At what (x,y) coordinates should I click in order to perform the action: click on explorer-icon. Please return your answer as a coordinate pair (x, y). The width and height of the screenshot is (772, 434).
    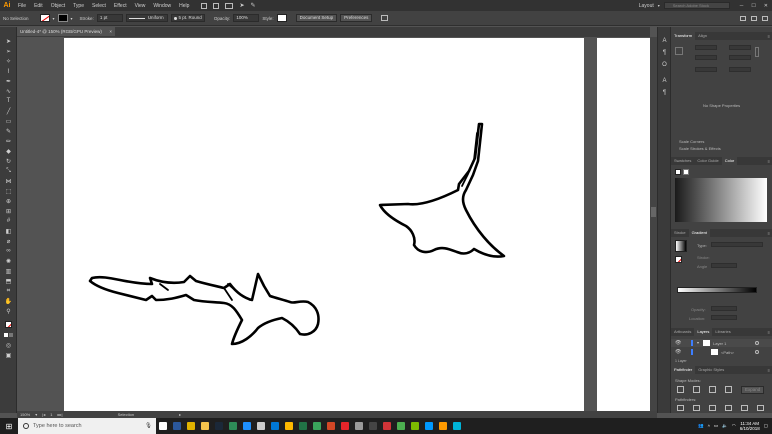
    Looking at the image, I should click on (205, 426).